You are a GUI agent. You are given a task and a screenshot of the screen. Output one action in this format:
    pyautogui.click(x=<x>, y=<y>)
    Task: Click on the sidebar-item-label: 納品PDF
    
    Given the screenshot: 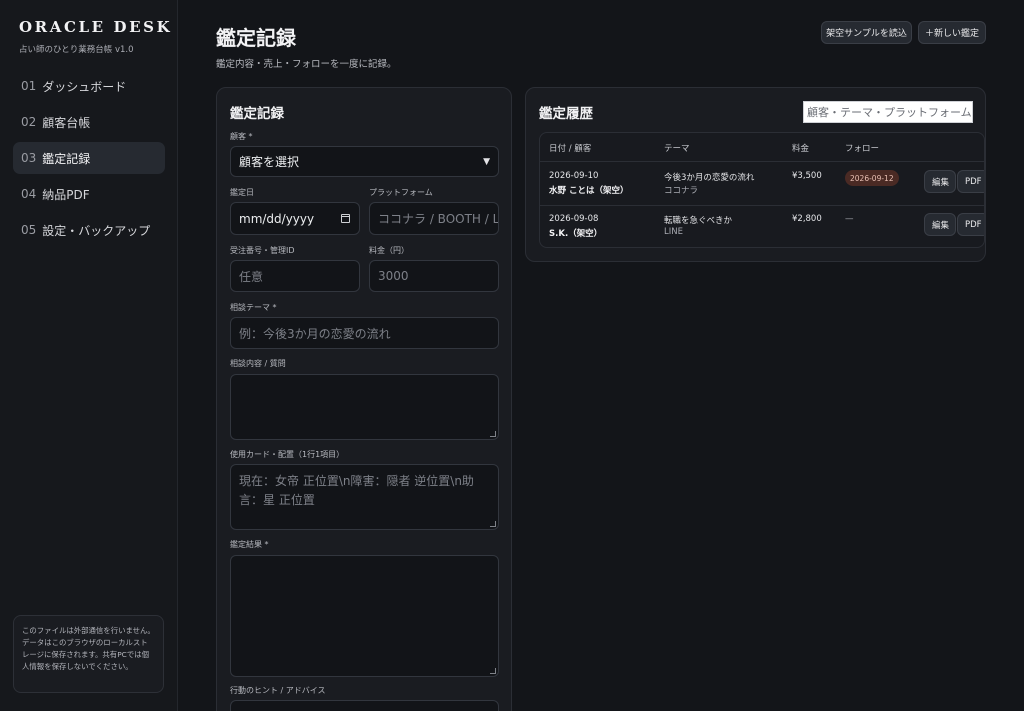 What is the action you would take?
    pyautogui.click(x=66, y=194)
    